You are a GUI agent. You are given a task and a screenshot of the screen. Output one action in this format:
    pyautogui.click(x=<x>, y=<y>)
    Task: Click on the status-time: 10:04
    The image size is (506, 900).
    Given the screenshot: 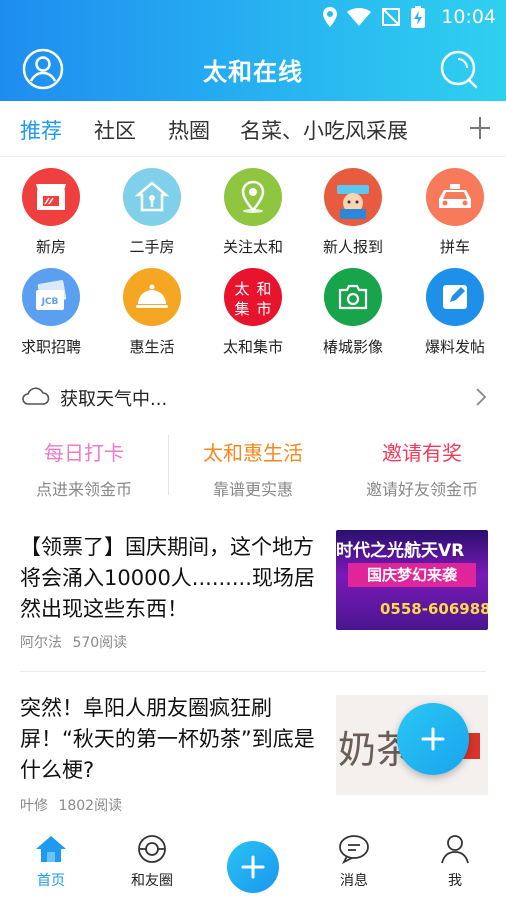 What is the action you would take?
    pyautogui.click(x=468, y=17)
    